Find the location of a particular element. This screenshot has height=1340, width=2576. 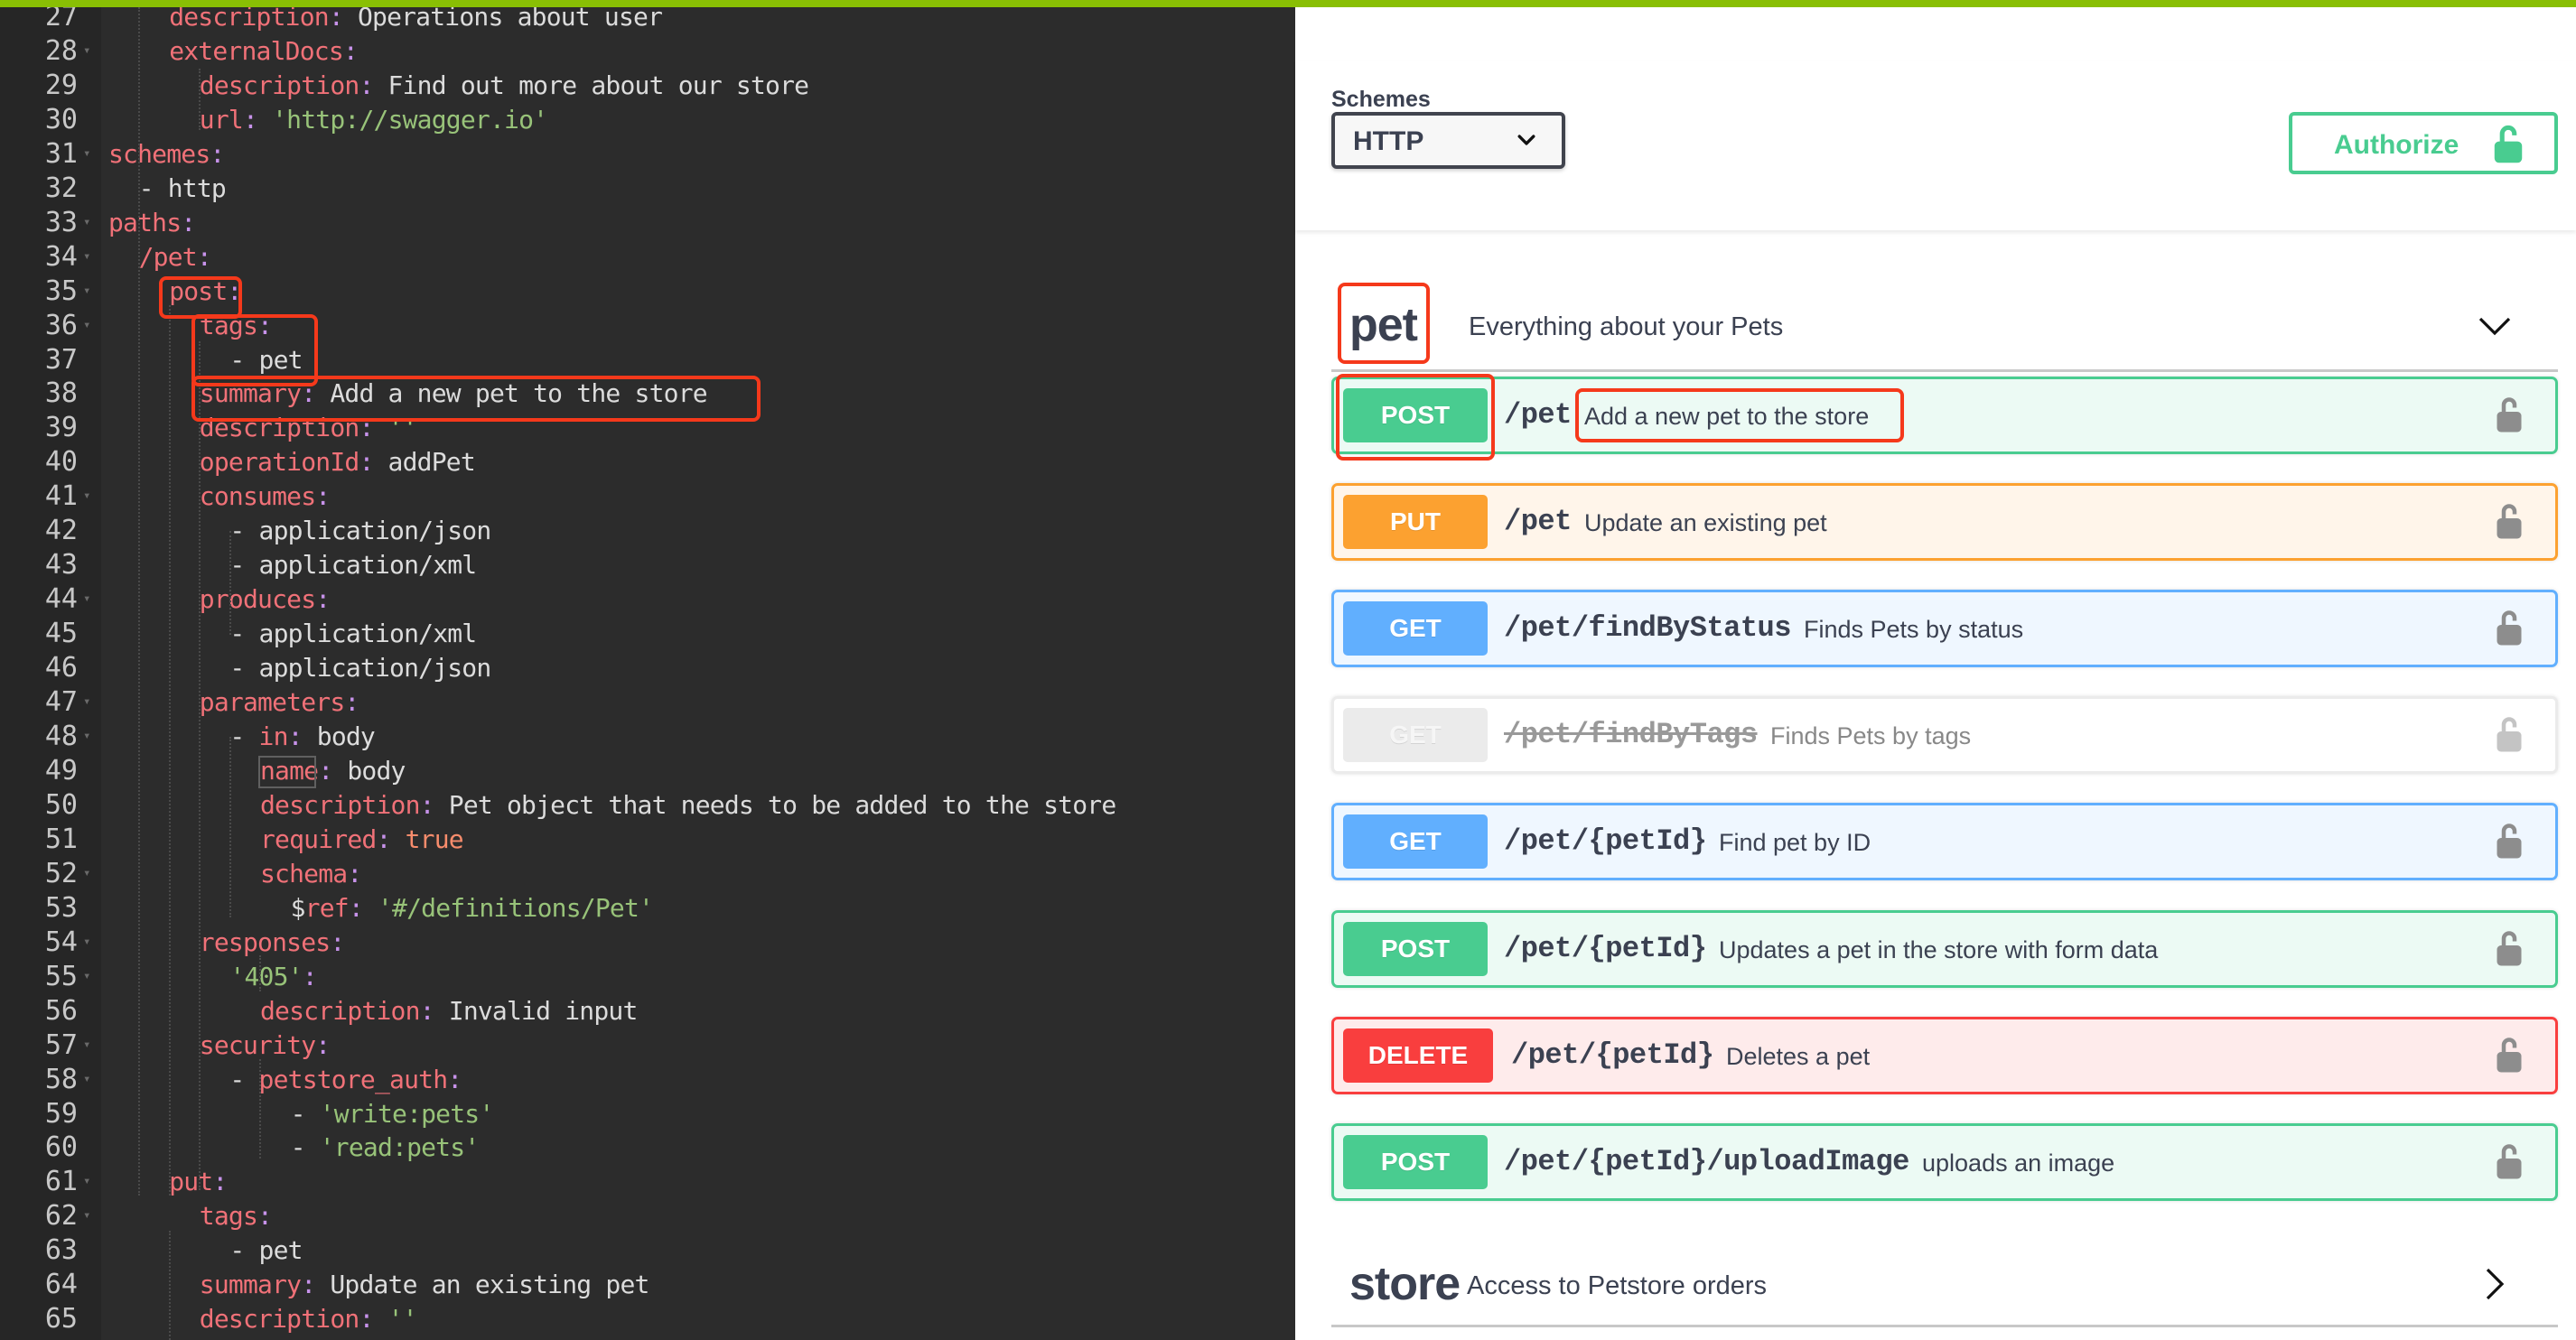

code-text: responses: is located at coordinates (273, 943).